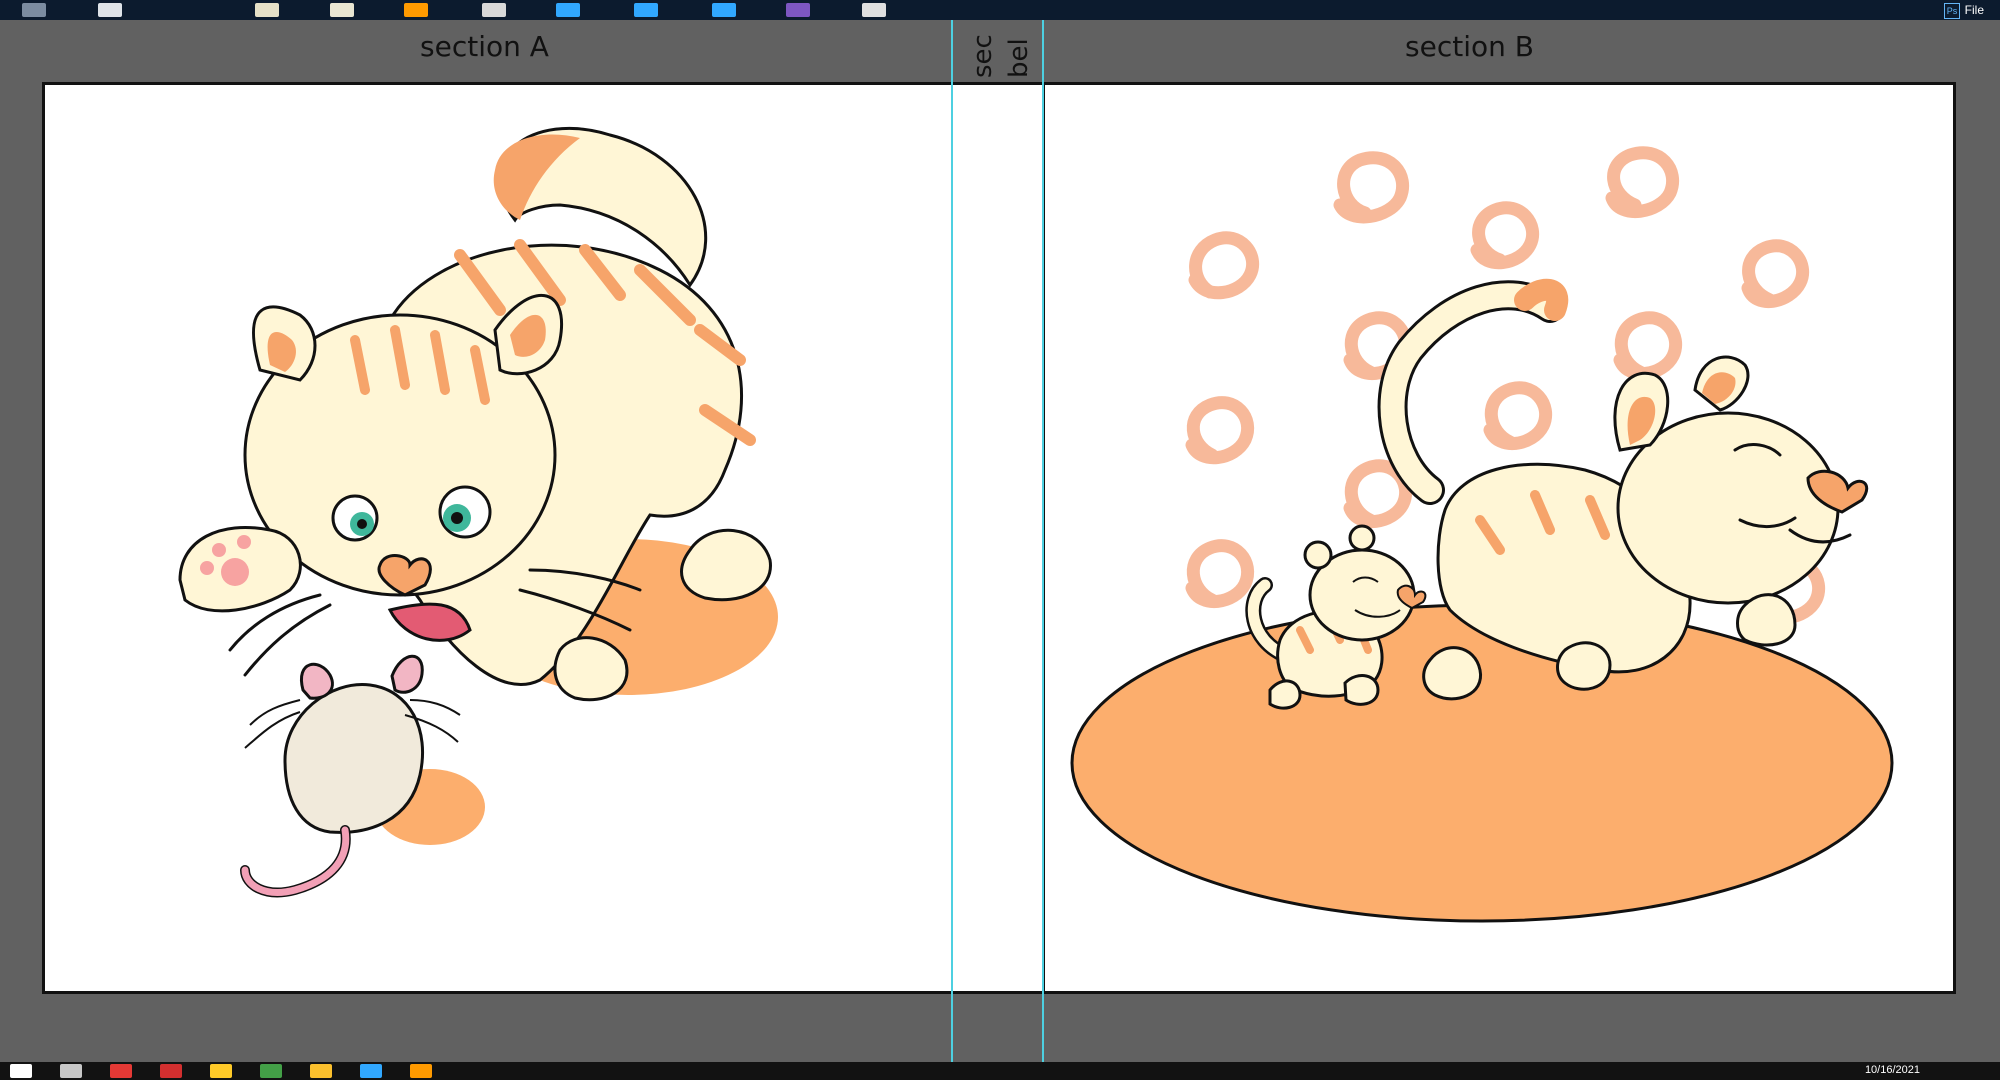 This screenshot has width=2000, height=1080. Describe the element at coordinates (874, 10) in the screenshot. I see `window-icon` at that location.